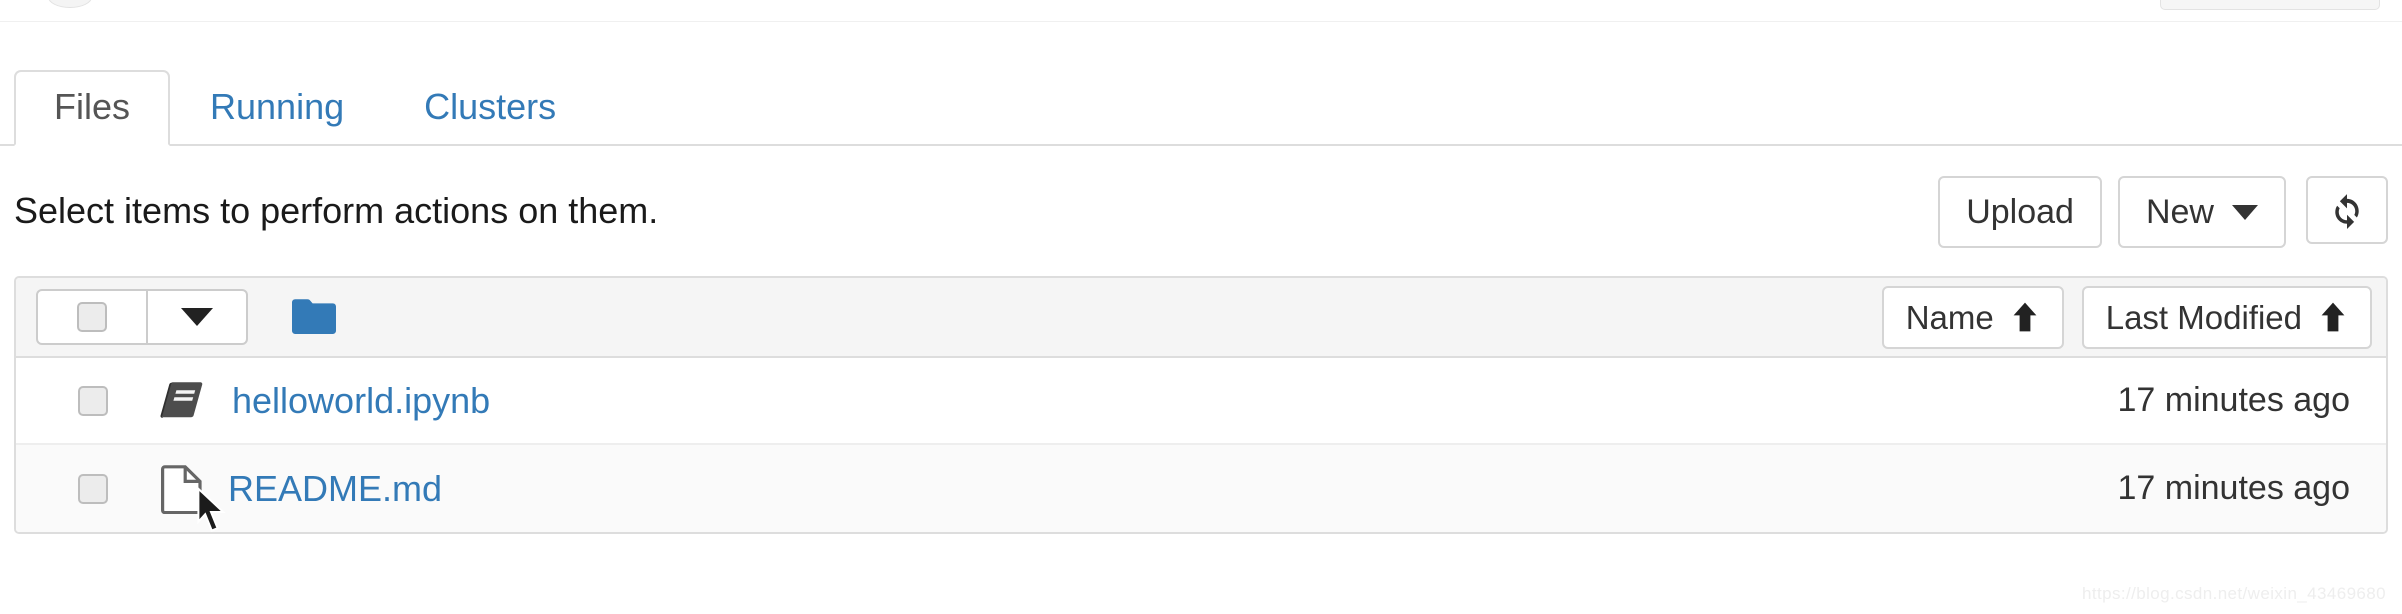 The height and width of the screenshot is (614, 2402). What do you see at coordinates (1201, 401) in the screenshot?
I see `table-row: helloworld.ipynb 17 minutes ago` at bounding box center [1201, 401].